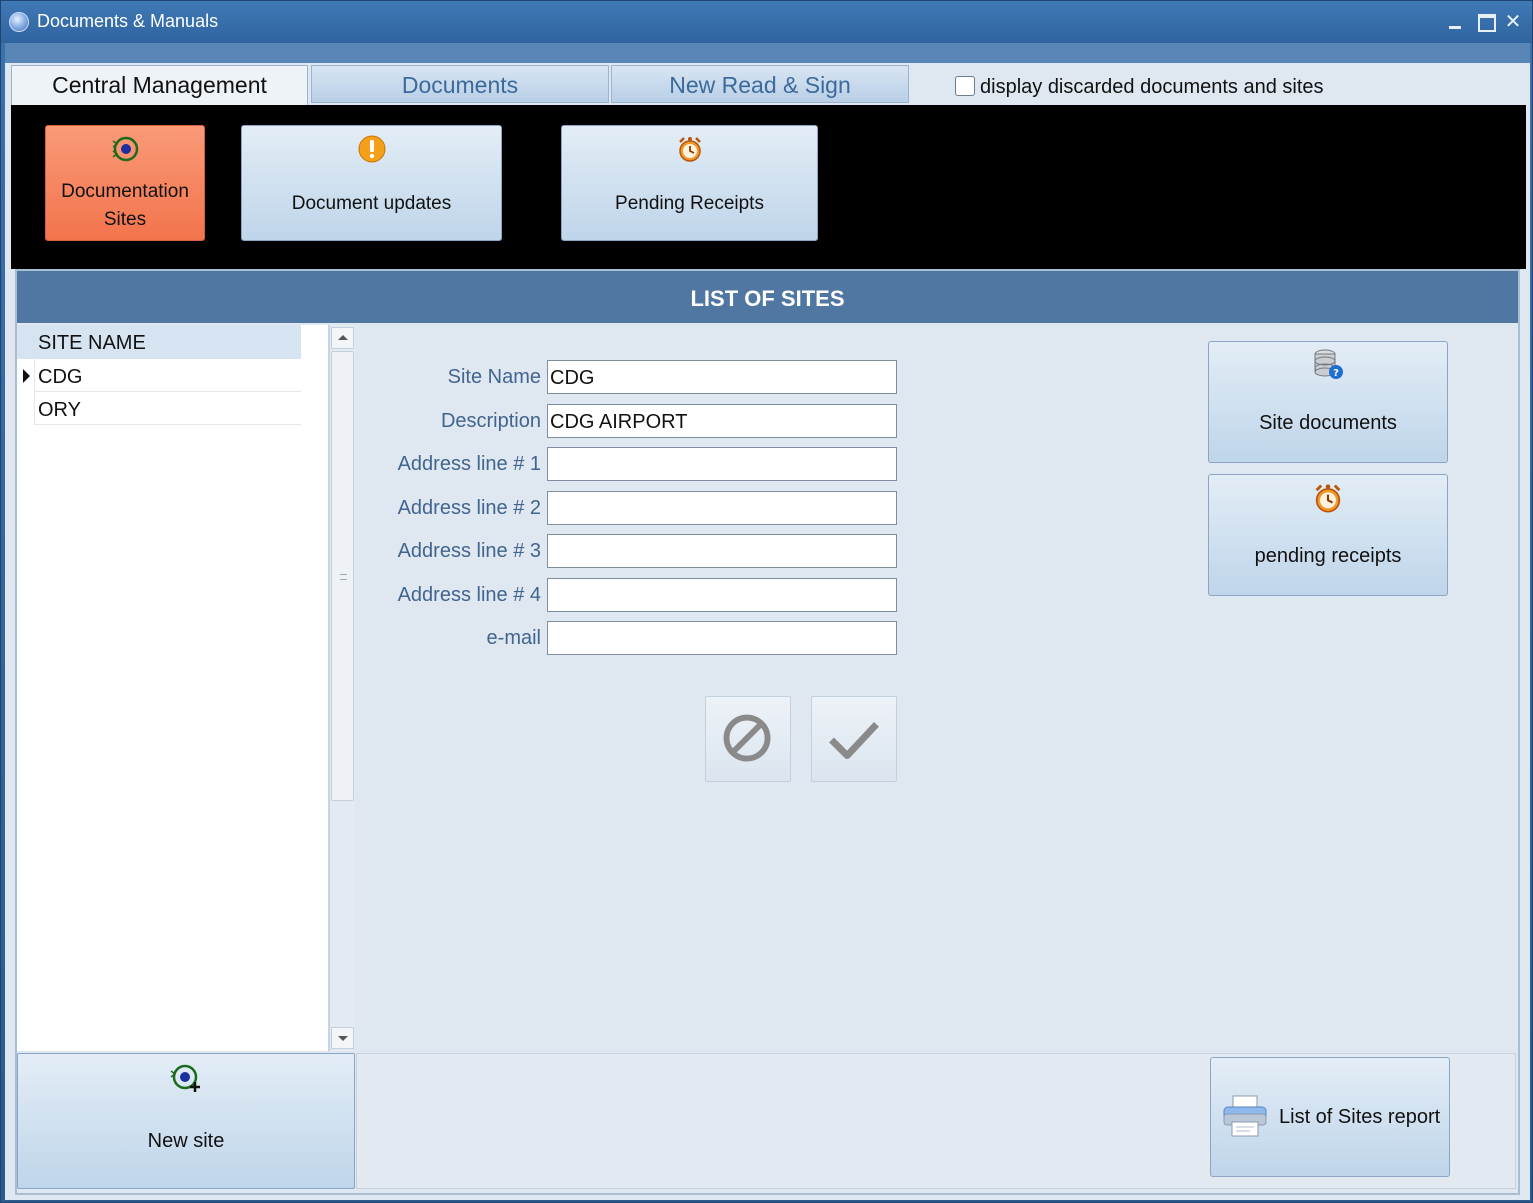 Image resolution: width=1533 pixels, height=1203 pixels. Describe the element at coordinates (965, 86) in the screenshot. I see `discarded-checkbox` at that location.